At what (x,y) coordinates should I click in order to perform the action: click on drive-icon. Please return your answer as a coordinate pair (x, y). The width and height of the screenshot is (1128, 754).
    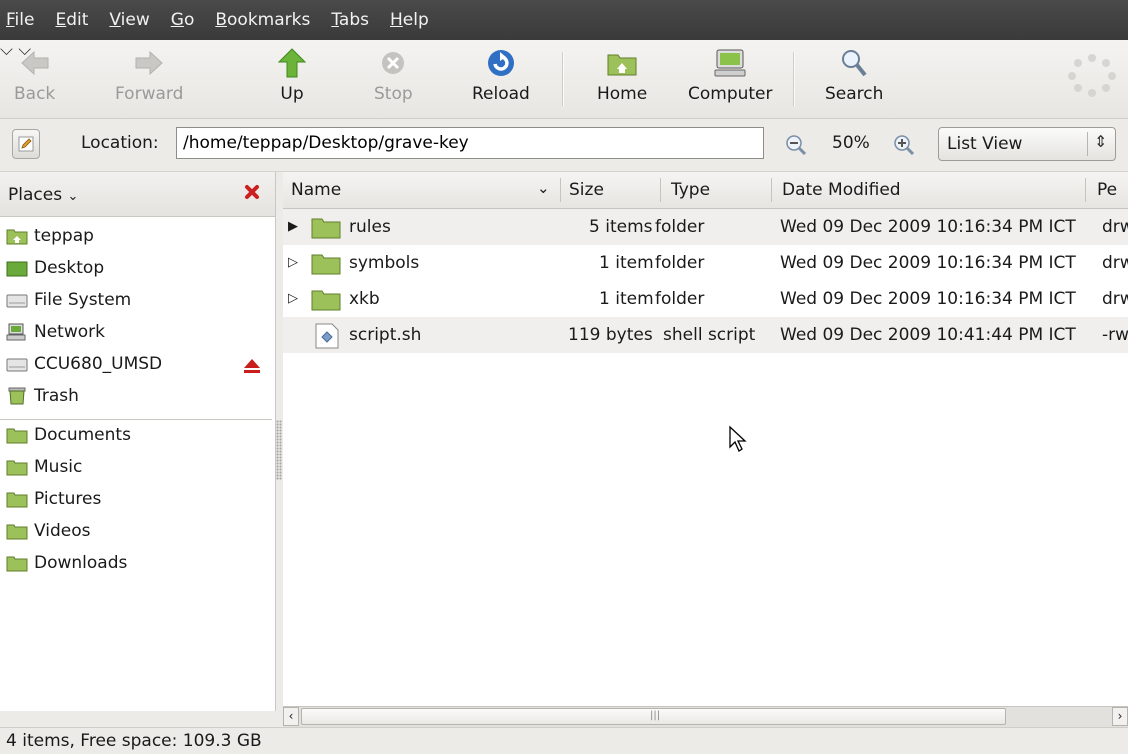
    Looking at the image, I should click on (17, 300).